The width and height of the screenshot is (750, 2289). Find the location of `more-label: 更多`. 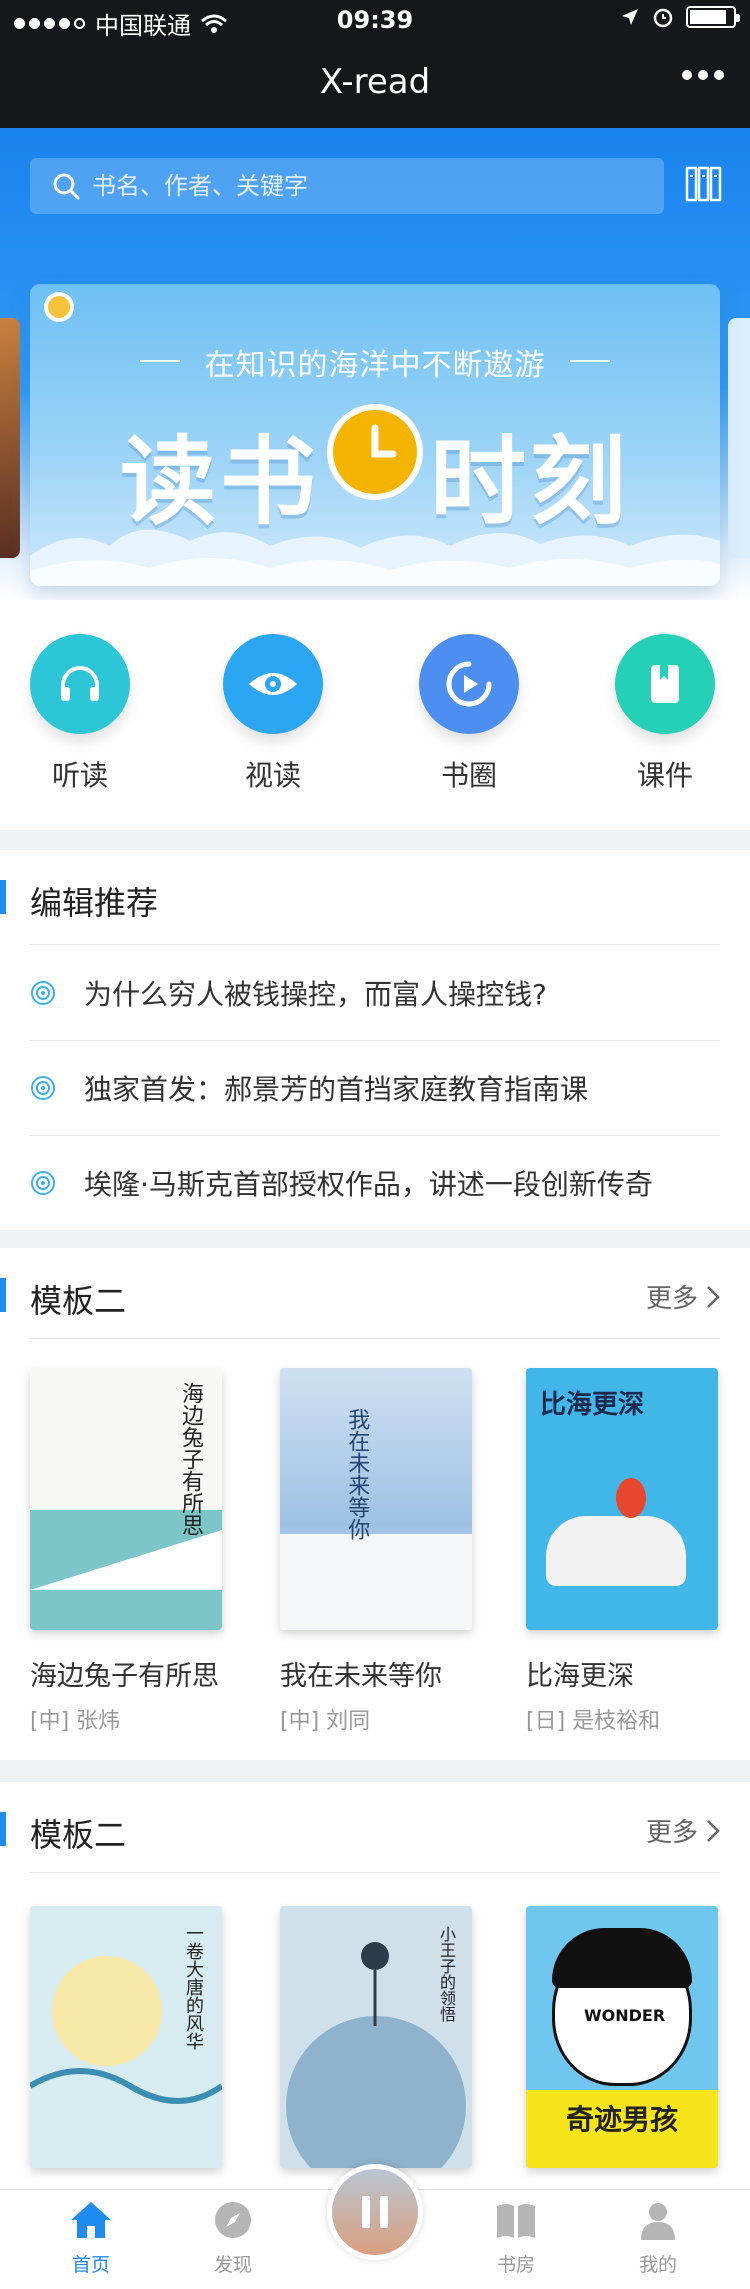

more-label: 更多 is located at coordinates (671, 1833).